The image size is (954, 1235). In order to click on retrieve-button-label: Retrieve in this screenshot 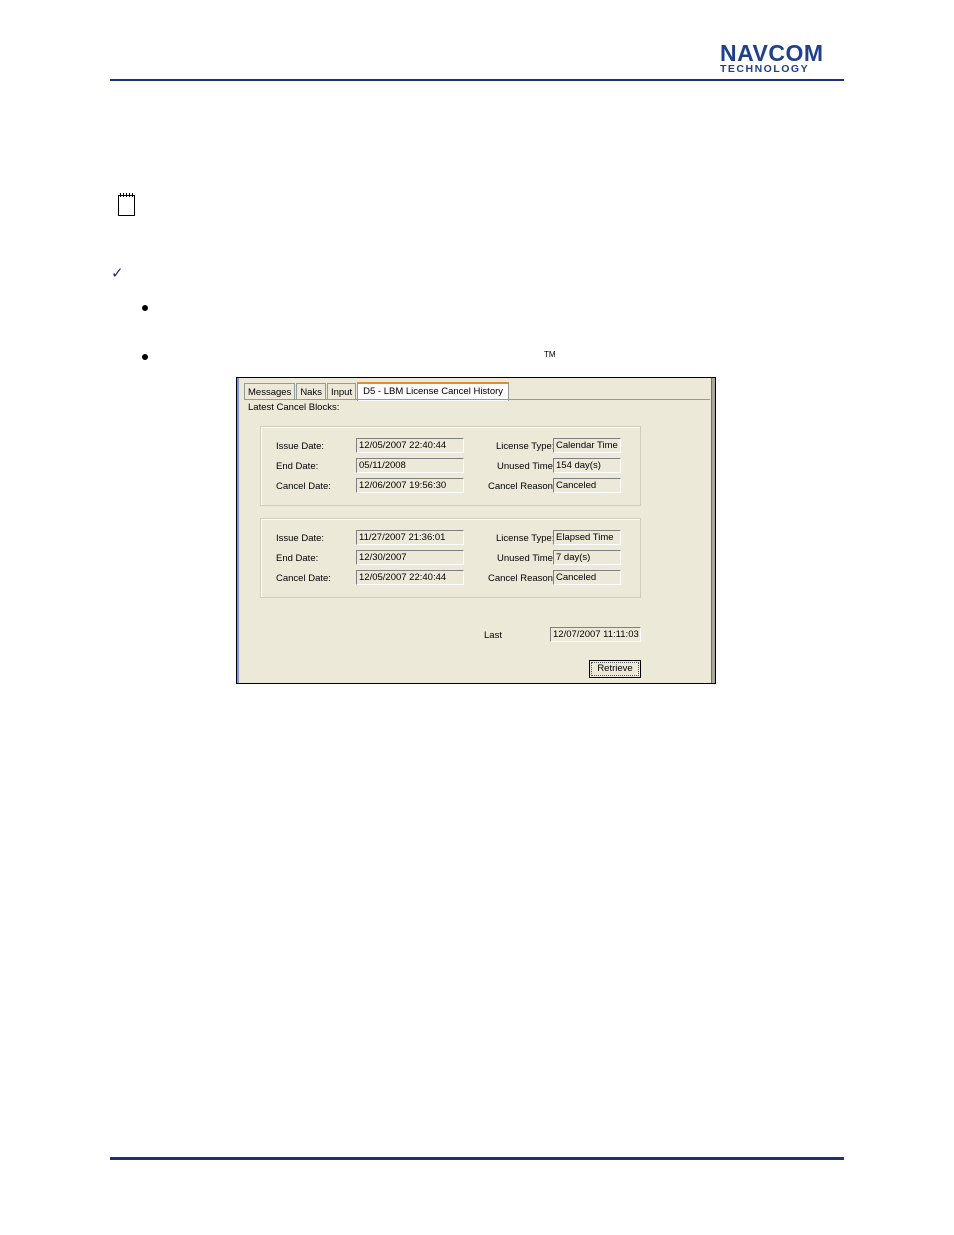, I will do `click(615, 669)`.